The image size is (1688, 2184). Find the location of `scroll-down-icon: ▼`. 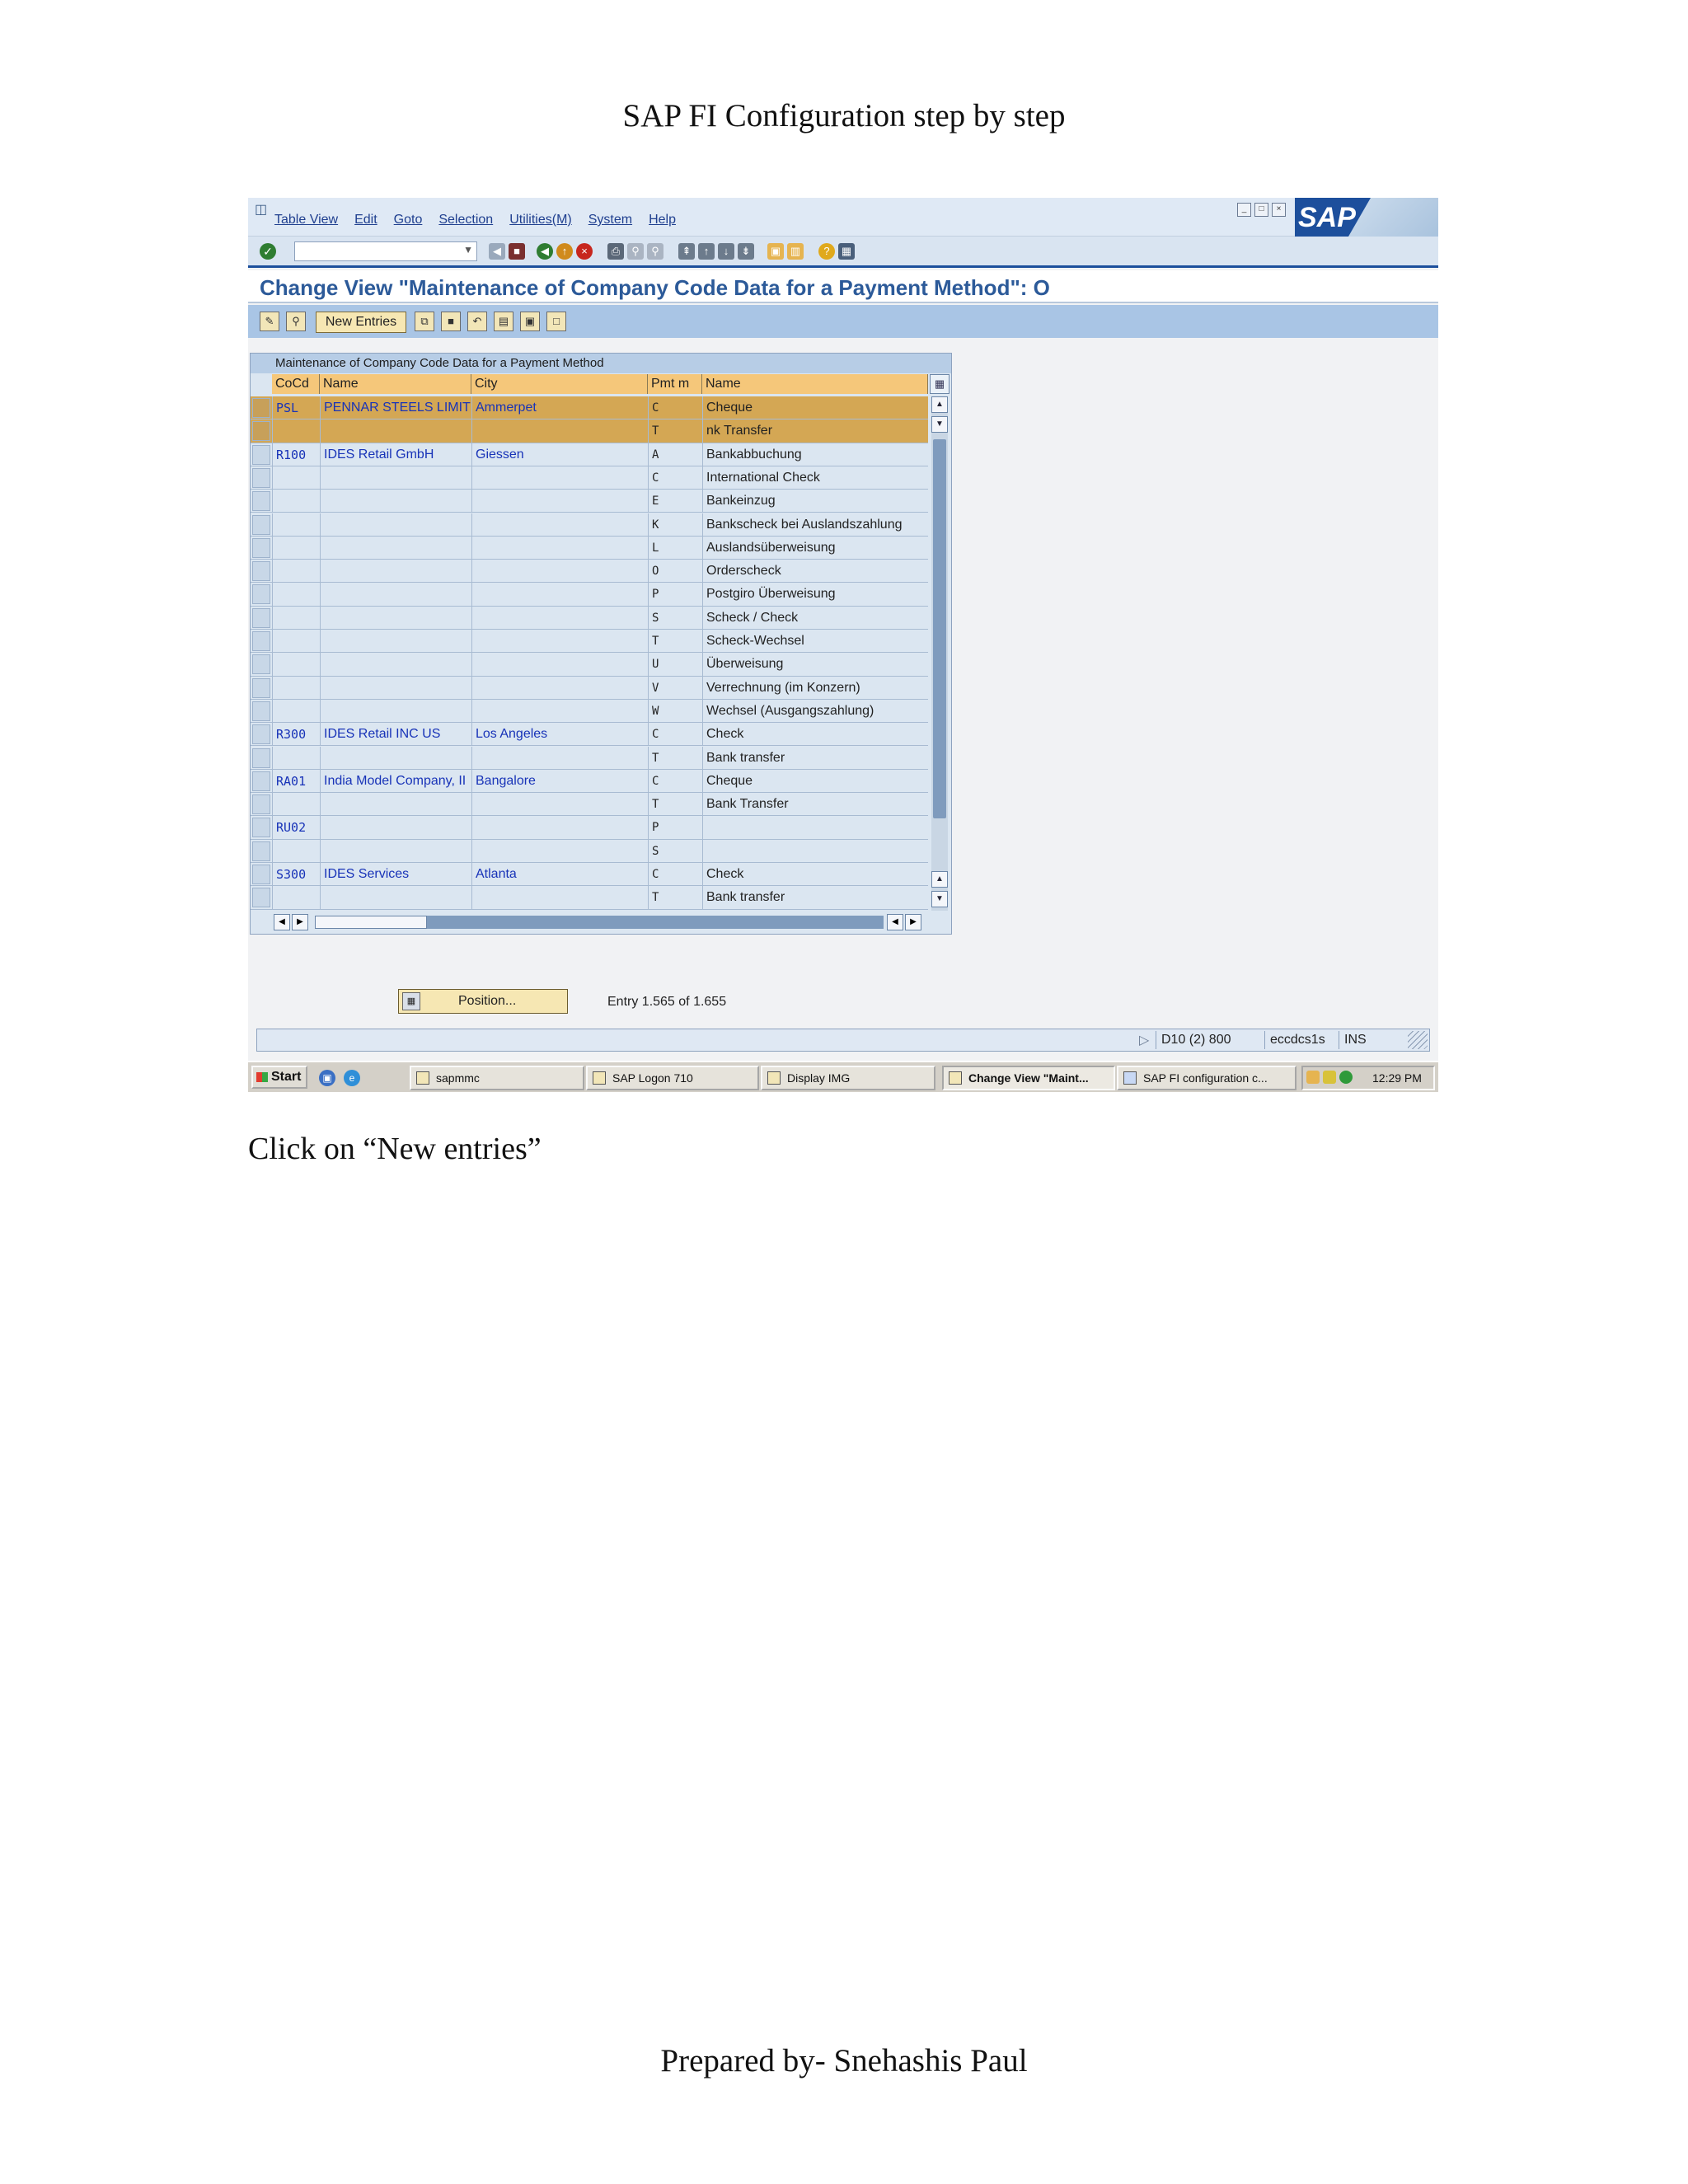

scroll-down-icon: ▼ is located at coordinates (939, 899).